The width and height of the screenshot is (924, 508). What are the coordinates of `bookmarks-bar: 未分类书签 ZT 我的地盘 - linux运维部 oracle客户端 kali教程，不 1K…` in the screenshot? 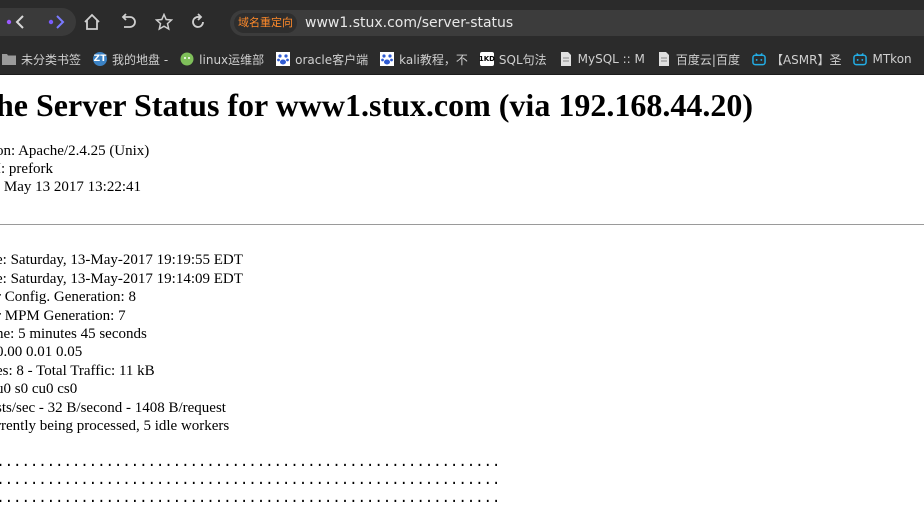 It's located at (462, 59).